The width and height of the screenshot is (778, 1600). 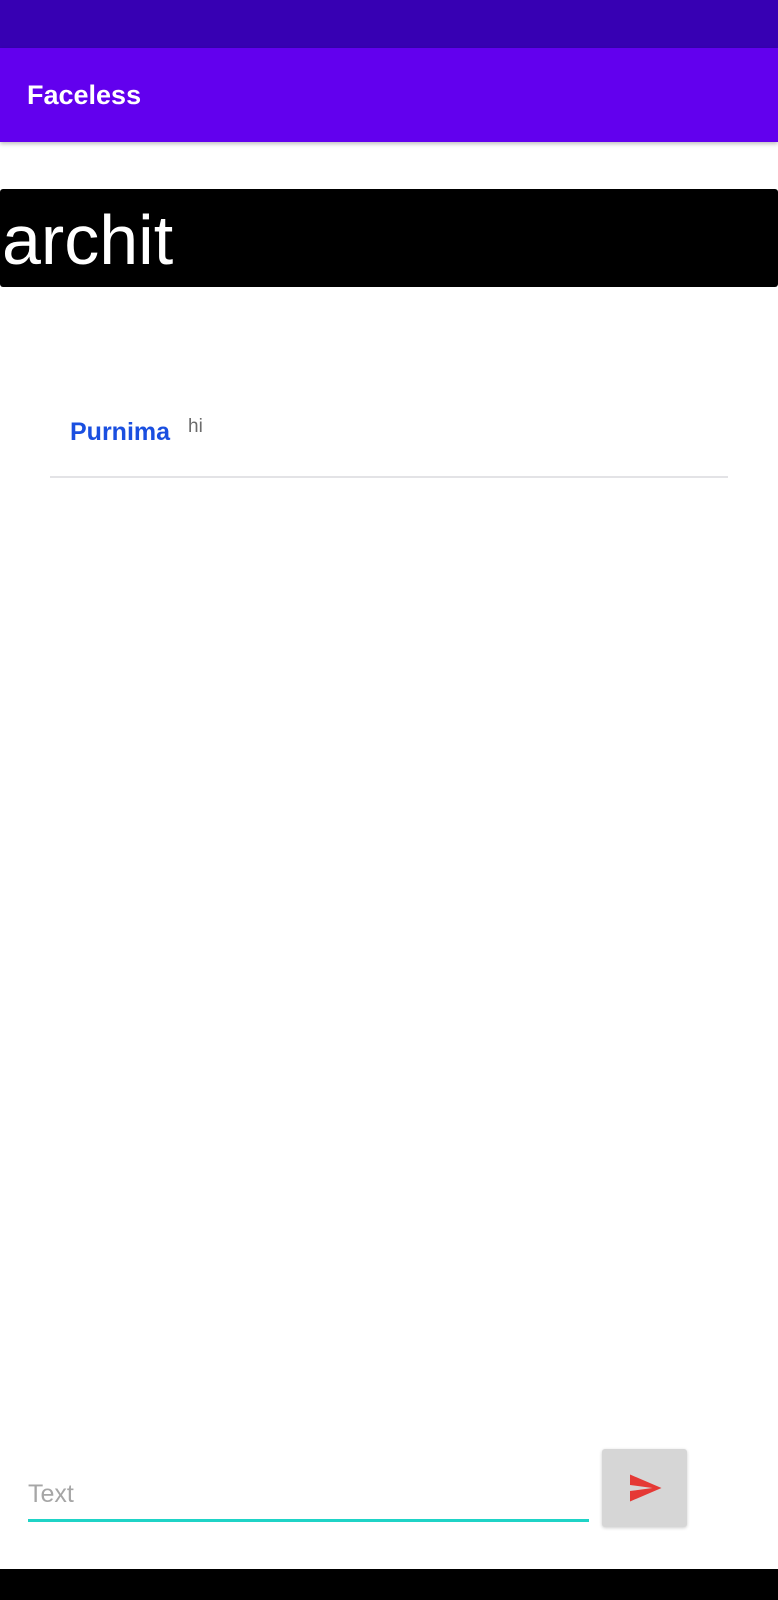 I want to click on message-row: Purnima hi, so click(x=389, y=439).